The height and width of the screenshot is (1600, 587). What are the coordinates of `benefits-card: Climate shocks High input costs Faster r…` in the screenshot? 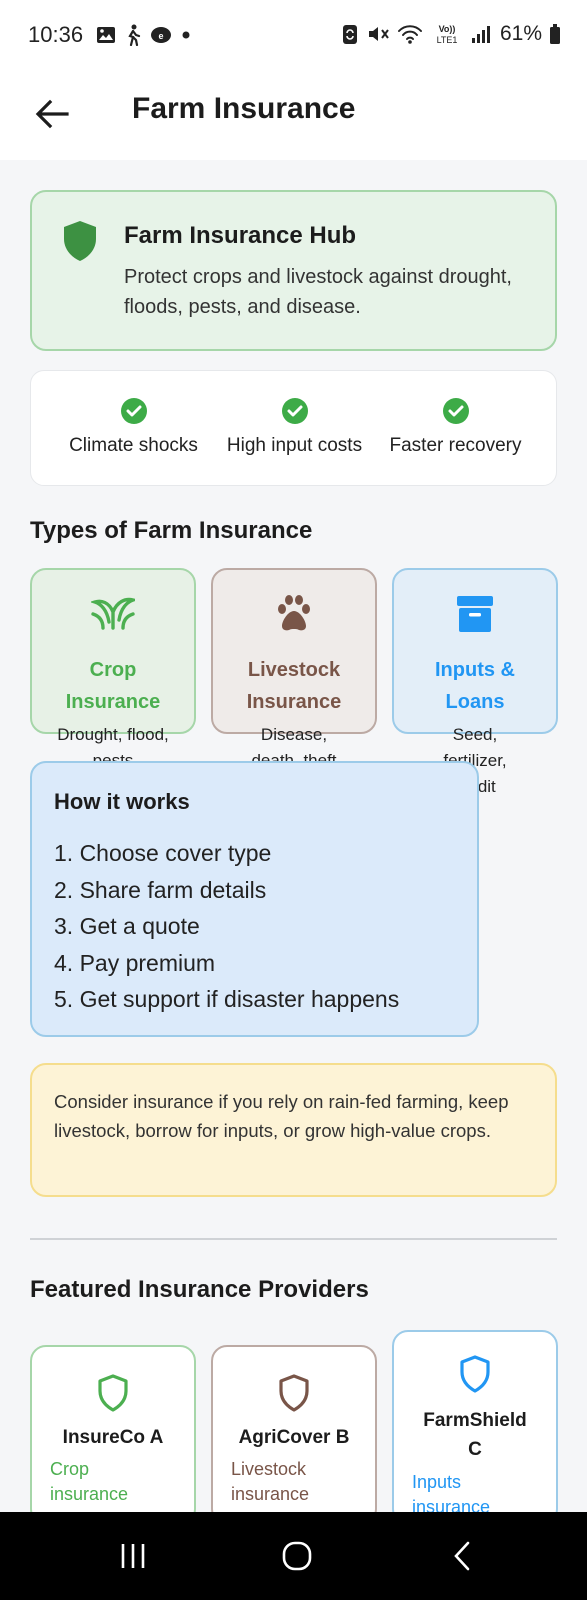 It's located at (293, 428).